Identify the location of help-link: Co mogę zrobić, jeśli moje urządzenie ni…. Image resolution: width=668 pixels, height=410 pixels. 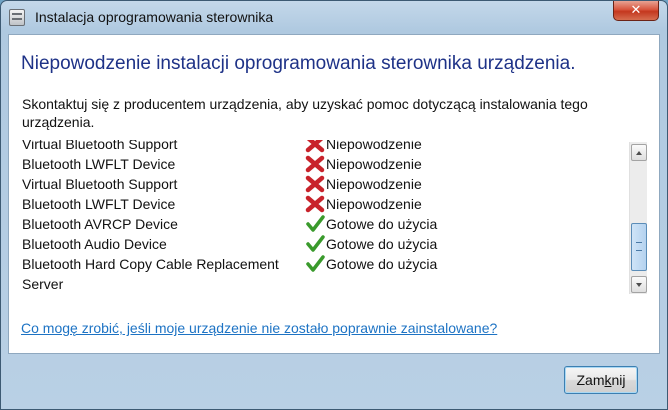
(259, 328).